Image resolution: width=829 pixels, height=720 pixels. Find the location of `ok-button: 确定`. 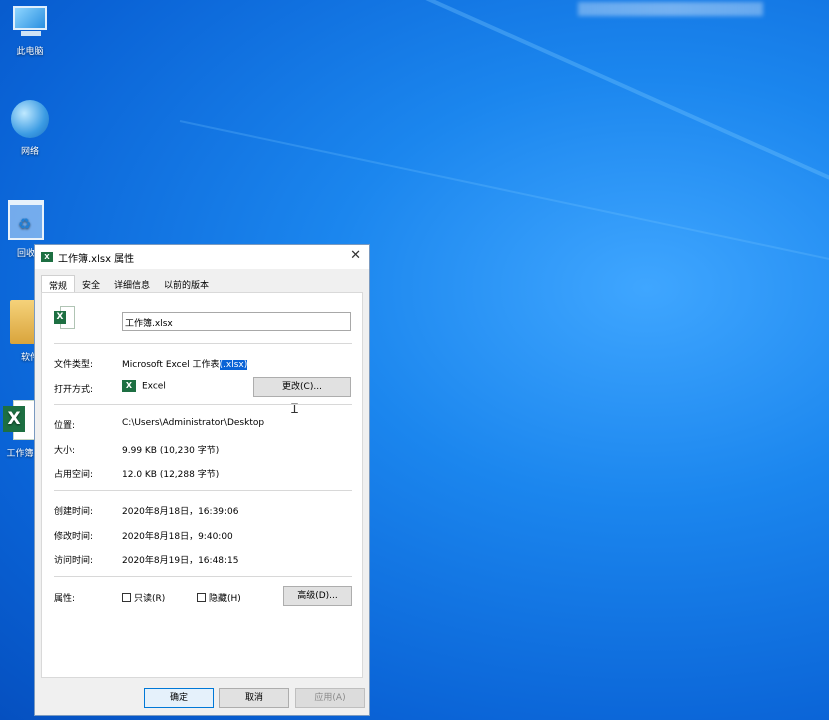

ok-button: 确定 is located at coordinates (179, 698).